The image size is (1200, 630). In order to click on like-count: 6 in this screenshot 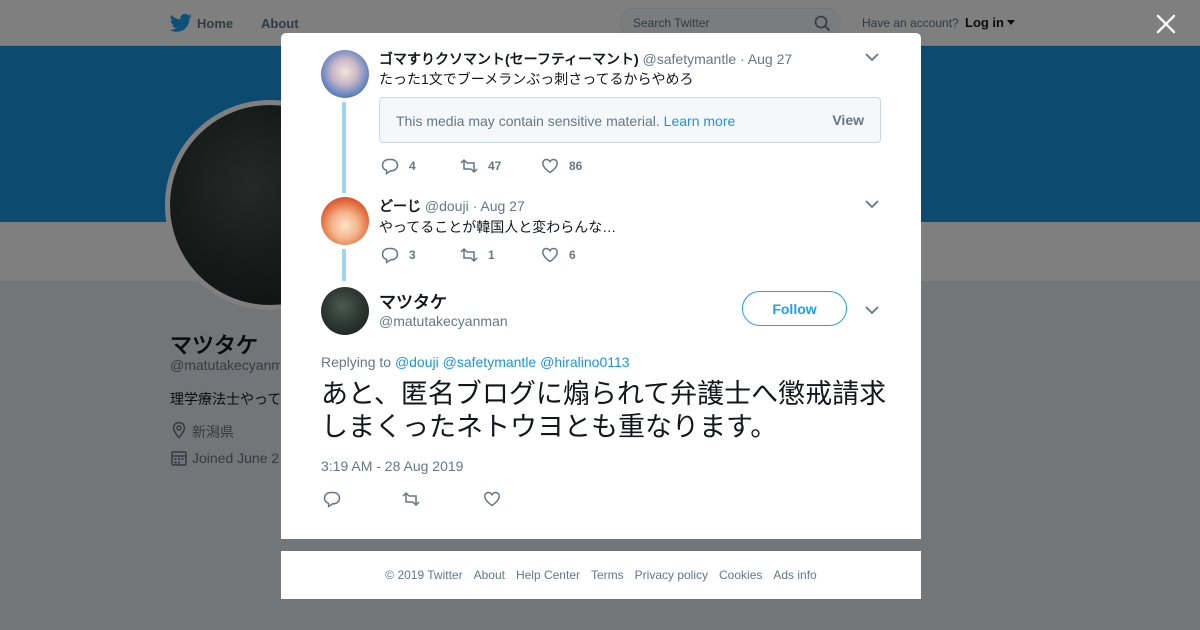, I will do `click(572, 255)`.